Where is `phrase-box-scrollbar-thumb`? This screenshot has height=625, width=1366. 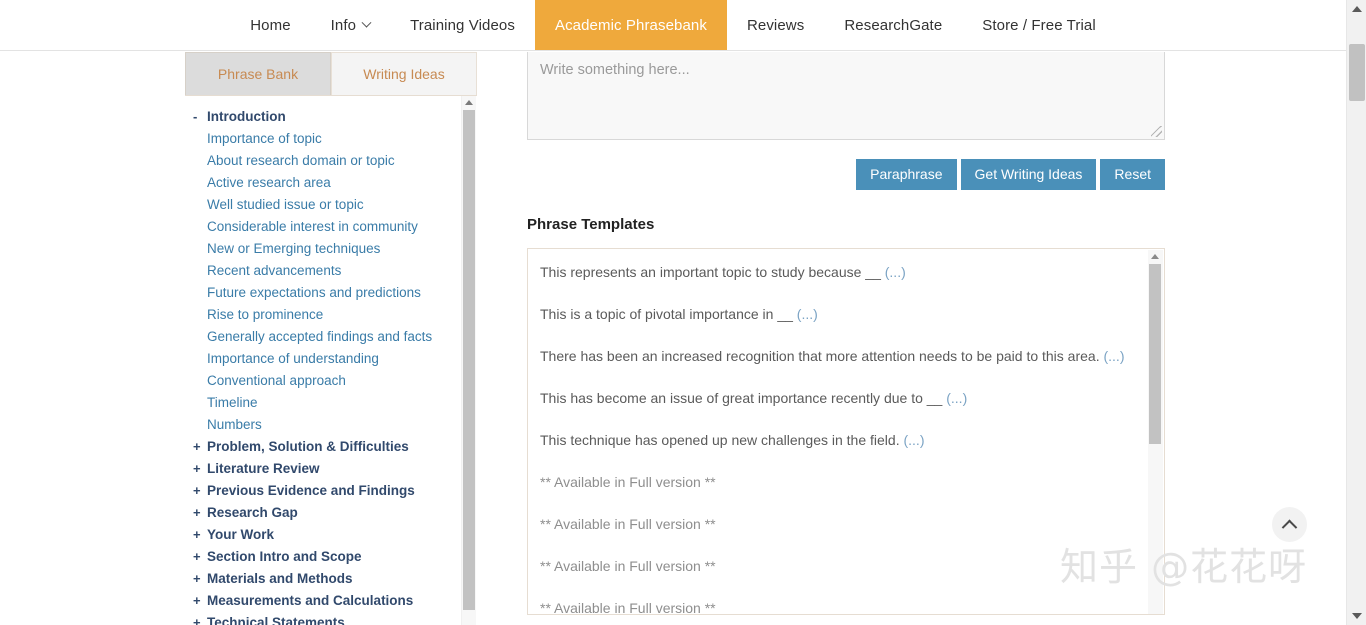 phrase-box-scrollbar-thumb is located at coordinates (1155, 354).